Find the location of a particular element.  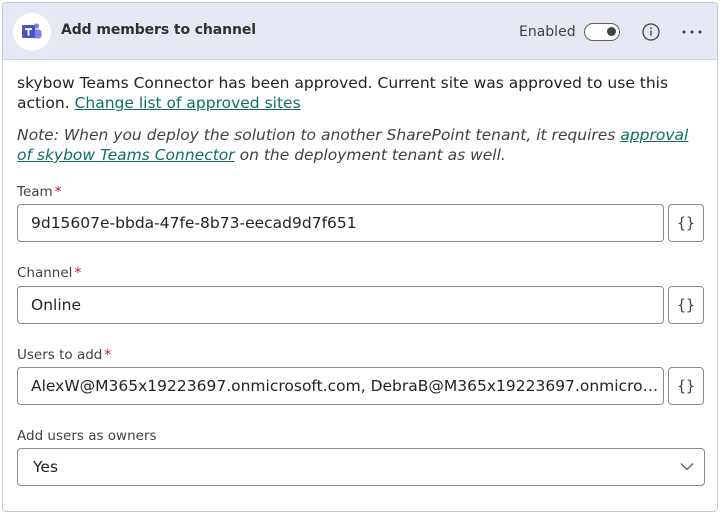

owners-selected-value: Yes is located at coordinates (46, 467).